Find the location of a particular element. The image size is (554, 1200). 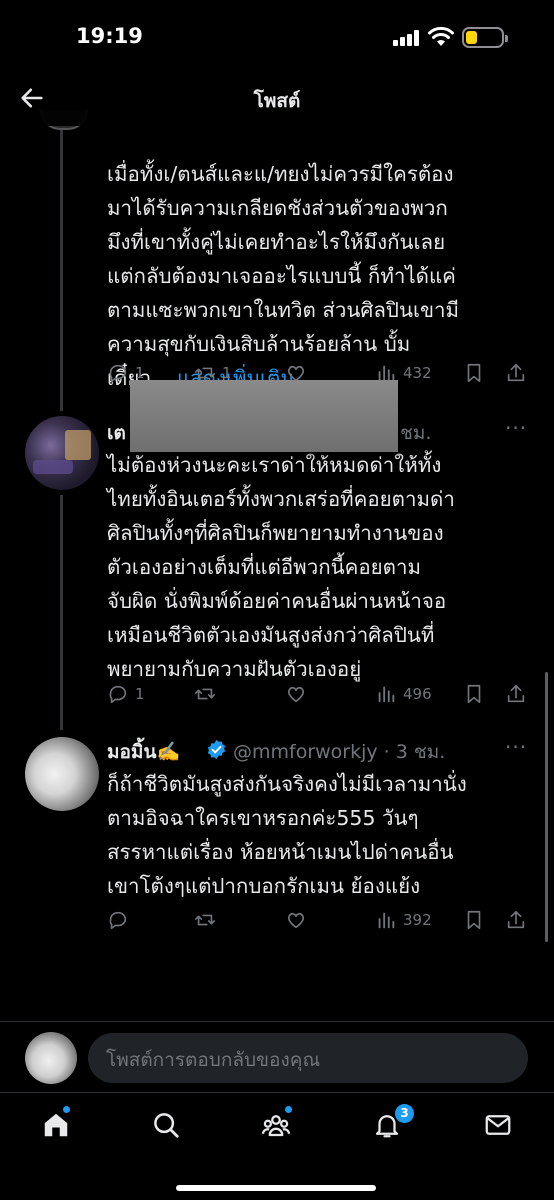

author-name: เต is located at coordinates (116, 433).